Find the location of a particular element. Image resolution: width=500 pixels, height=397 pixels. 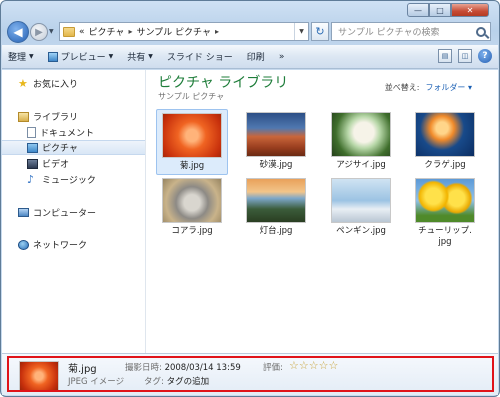

thumbnail-jellyfish is located at coordinates (445, 134).